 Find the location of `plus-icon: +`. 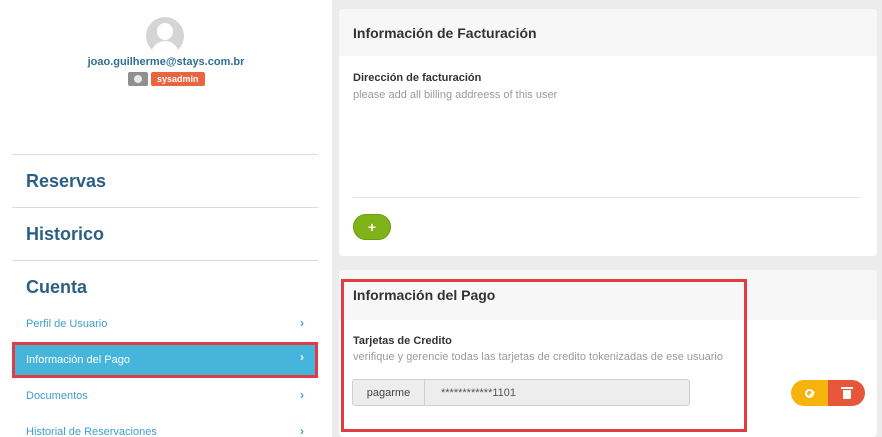

plus-icon: + is located at coordinates (372, 227).